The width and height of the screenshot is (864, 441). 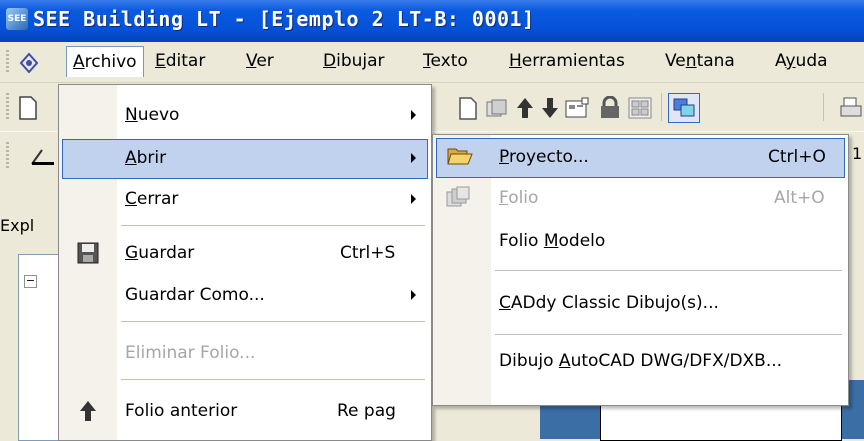 What do you see at coordinates (160, 253) in the screenshot?
I see `menu-item-label: Guardar` at bounding box center [160, 253].